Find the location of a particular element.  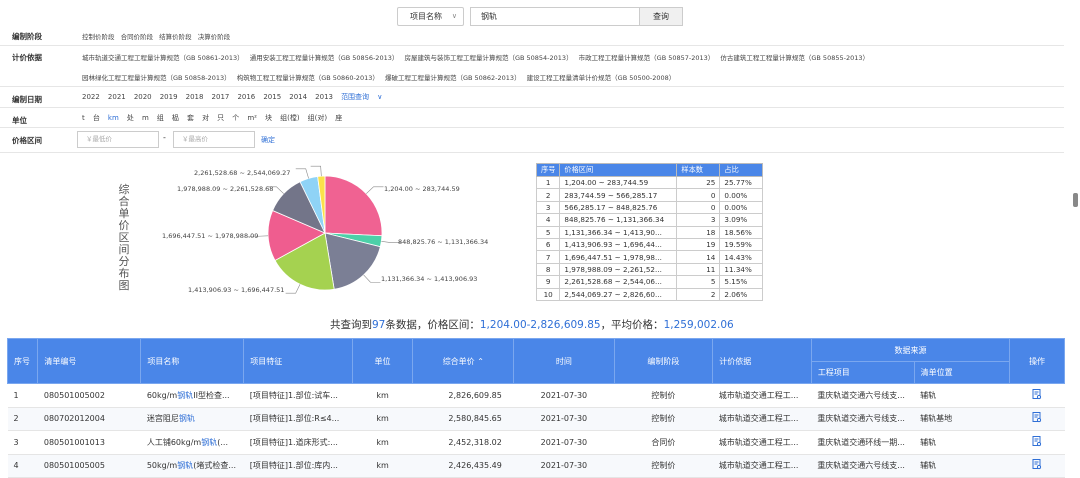

unit-option: 组(樘) is located at coordinates (289, 118).